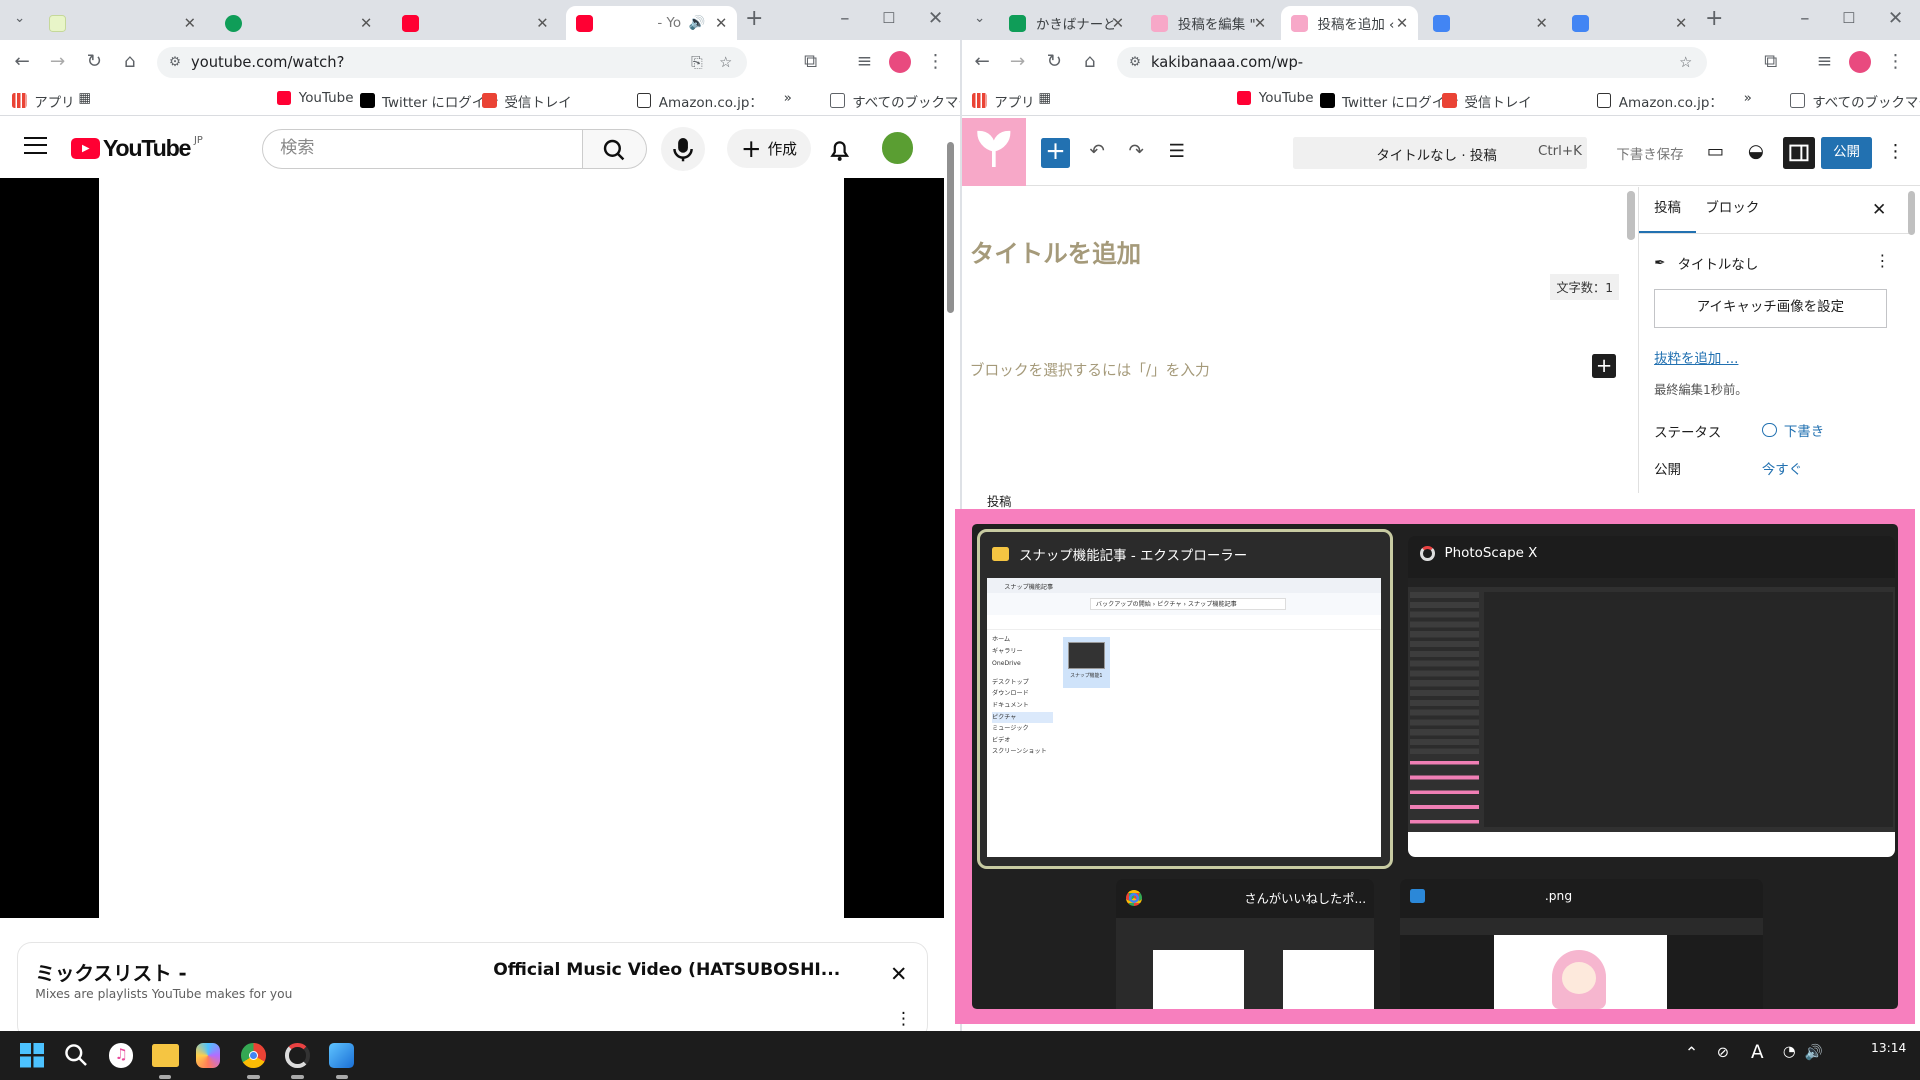 The image size is (1920, 1080). What do you see at coordinates (1855, 101) in the screenshot?
I see `all-bookmarks: すべてのブックマーク` at bounding box center [1855, 101].